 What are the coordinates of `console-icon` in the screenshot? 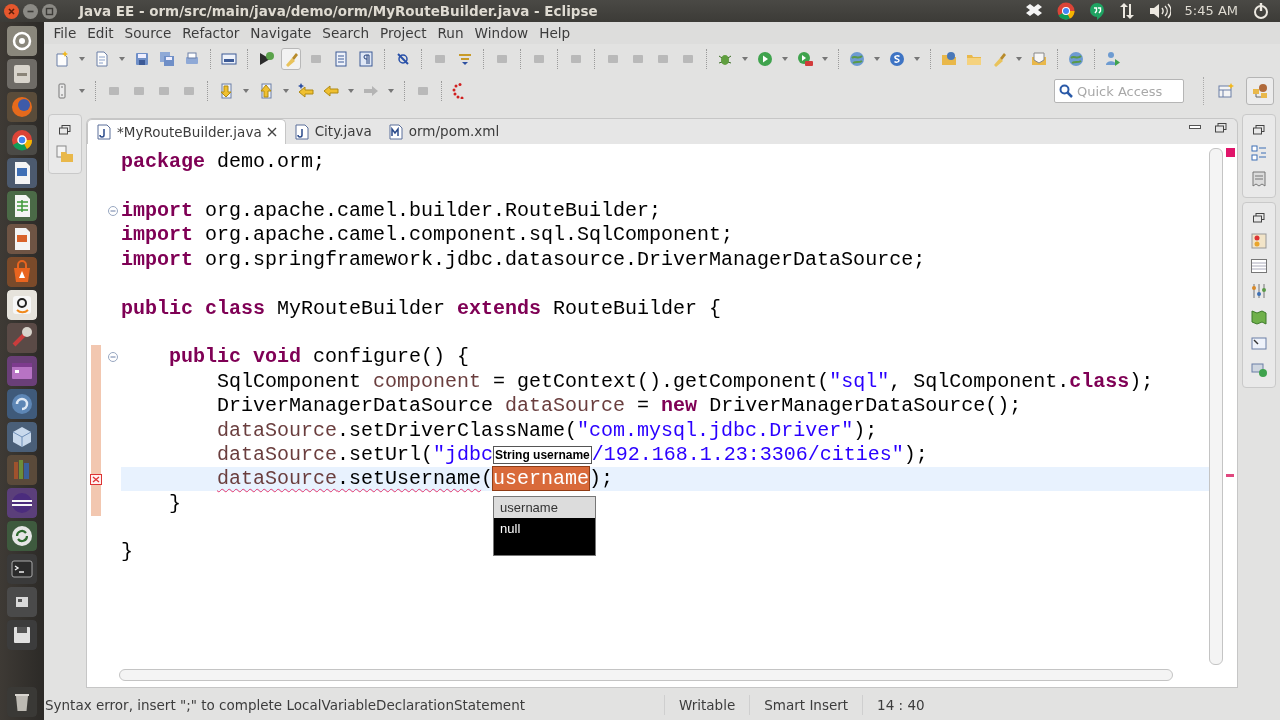 It's located at (1259, 343).